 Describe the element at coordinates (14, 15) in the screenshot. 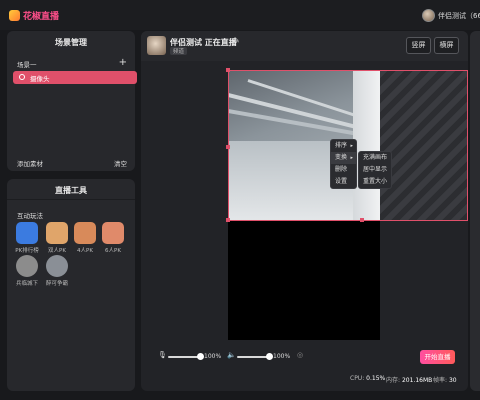

I see `app-logo-icon` at that location.